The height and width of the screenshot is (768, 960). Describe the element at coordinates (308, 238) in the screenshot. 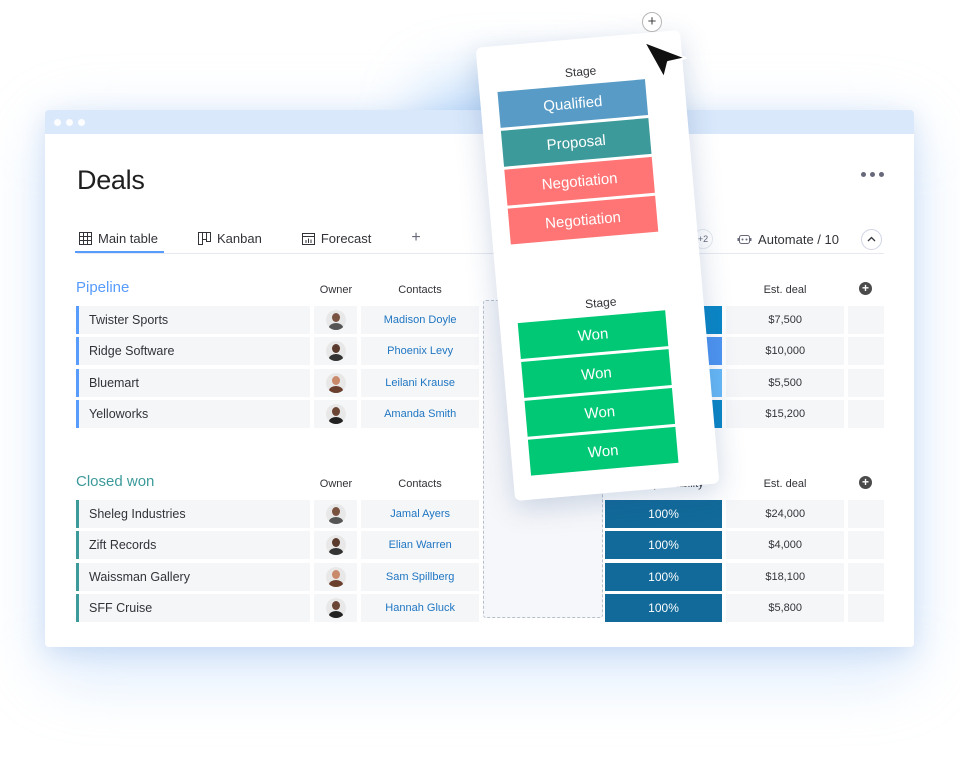

I see `chart-icon` at that location.